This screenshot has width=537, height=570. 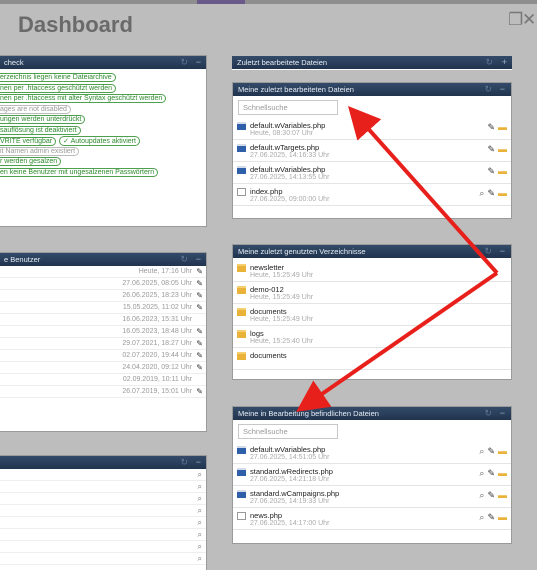 I want to click on file-date: 27.06.2025, 14:51:05 Uhr, so click(x=290, y=457).